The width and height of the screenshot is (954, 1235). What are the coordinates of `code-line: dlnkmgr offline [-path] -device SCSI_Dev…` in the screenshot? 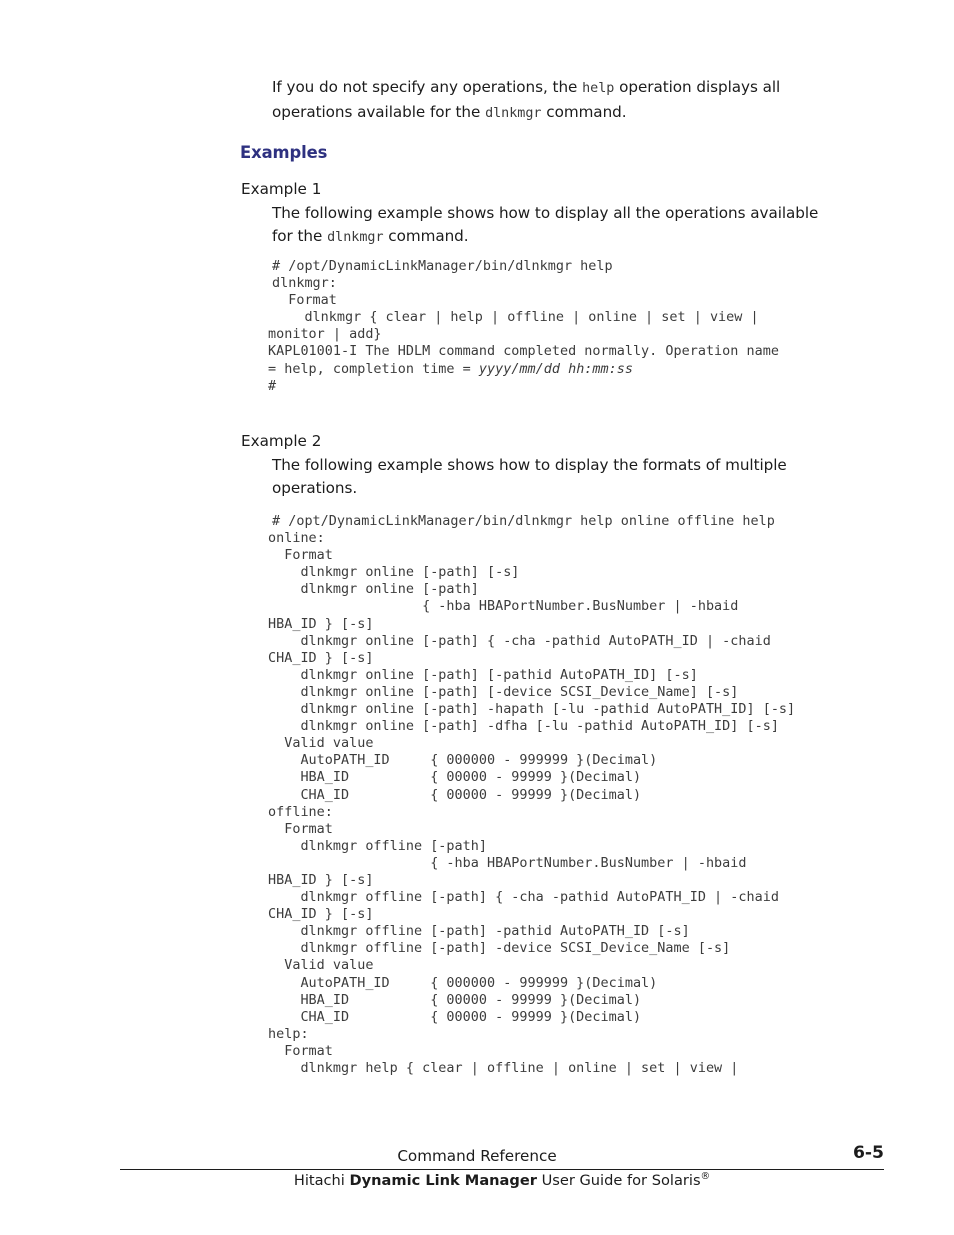 It's located at (499, 949).